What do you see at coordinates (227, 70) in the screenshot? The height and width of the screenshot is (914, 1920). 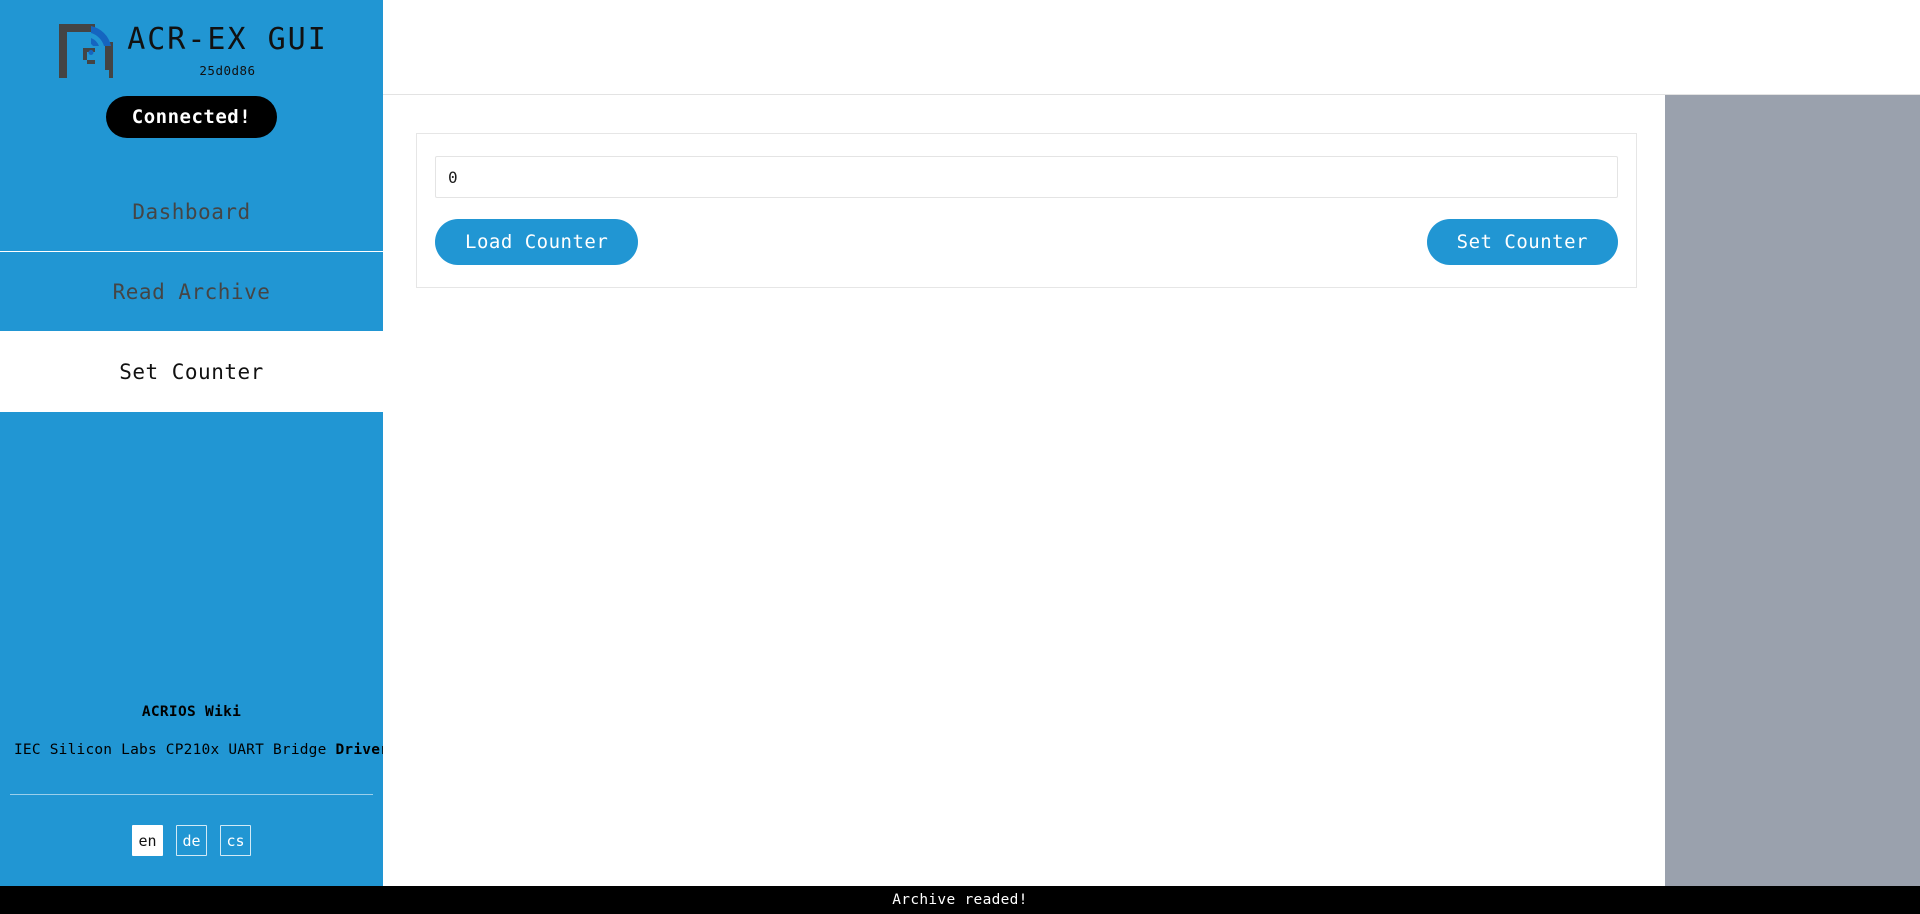 I see `app-version: 25d0d86` at bounding box center [227, 70].